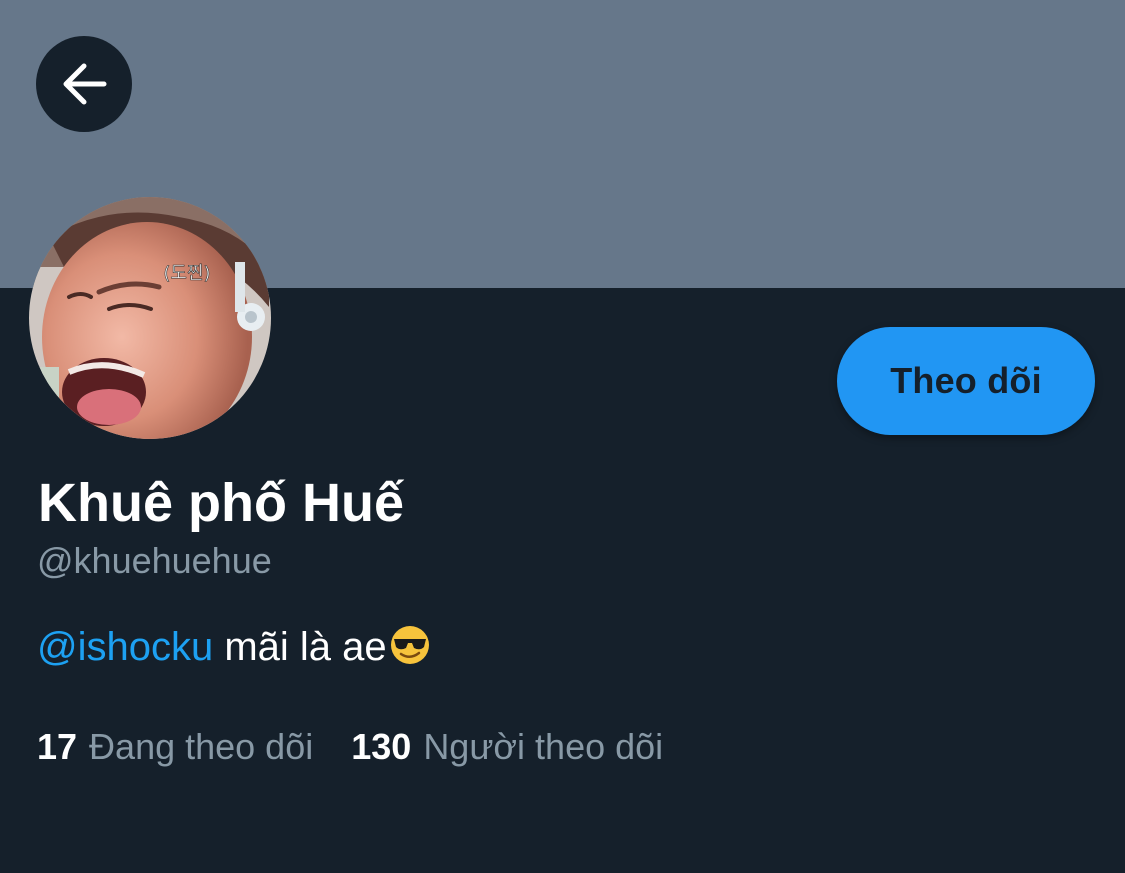 The height and width of the screenshot is (873, 1125). I want to click on following-label: Đang theo dõi, so click(201, 746).